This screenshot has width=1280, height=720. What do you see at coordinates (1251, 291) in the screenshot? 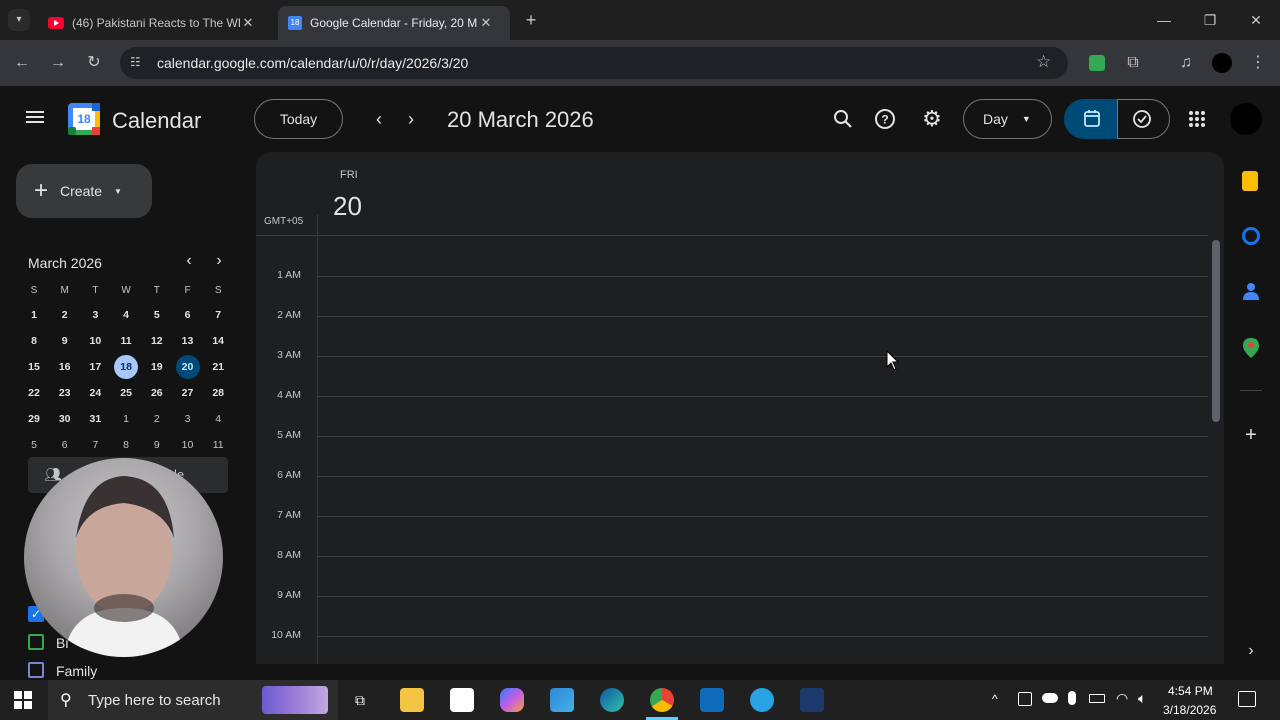
I see `contacts-icon` at bounding box center [1251, 291].